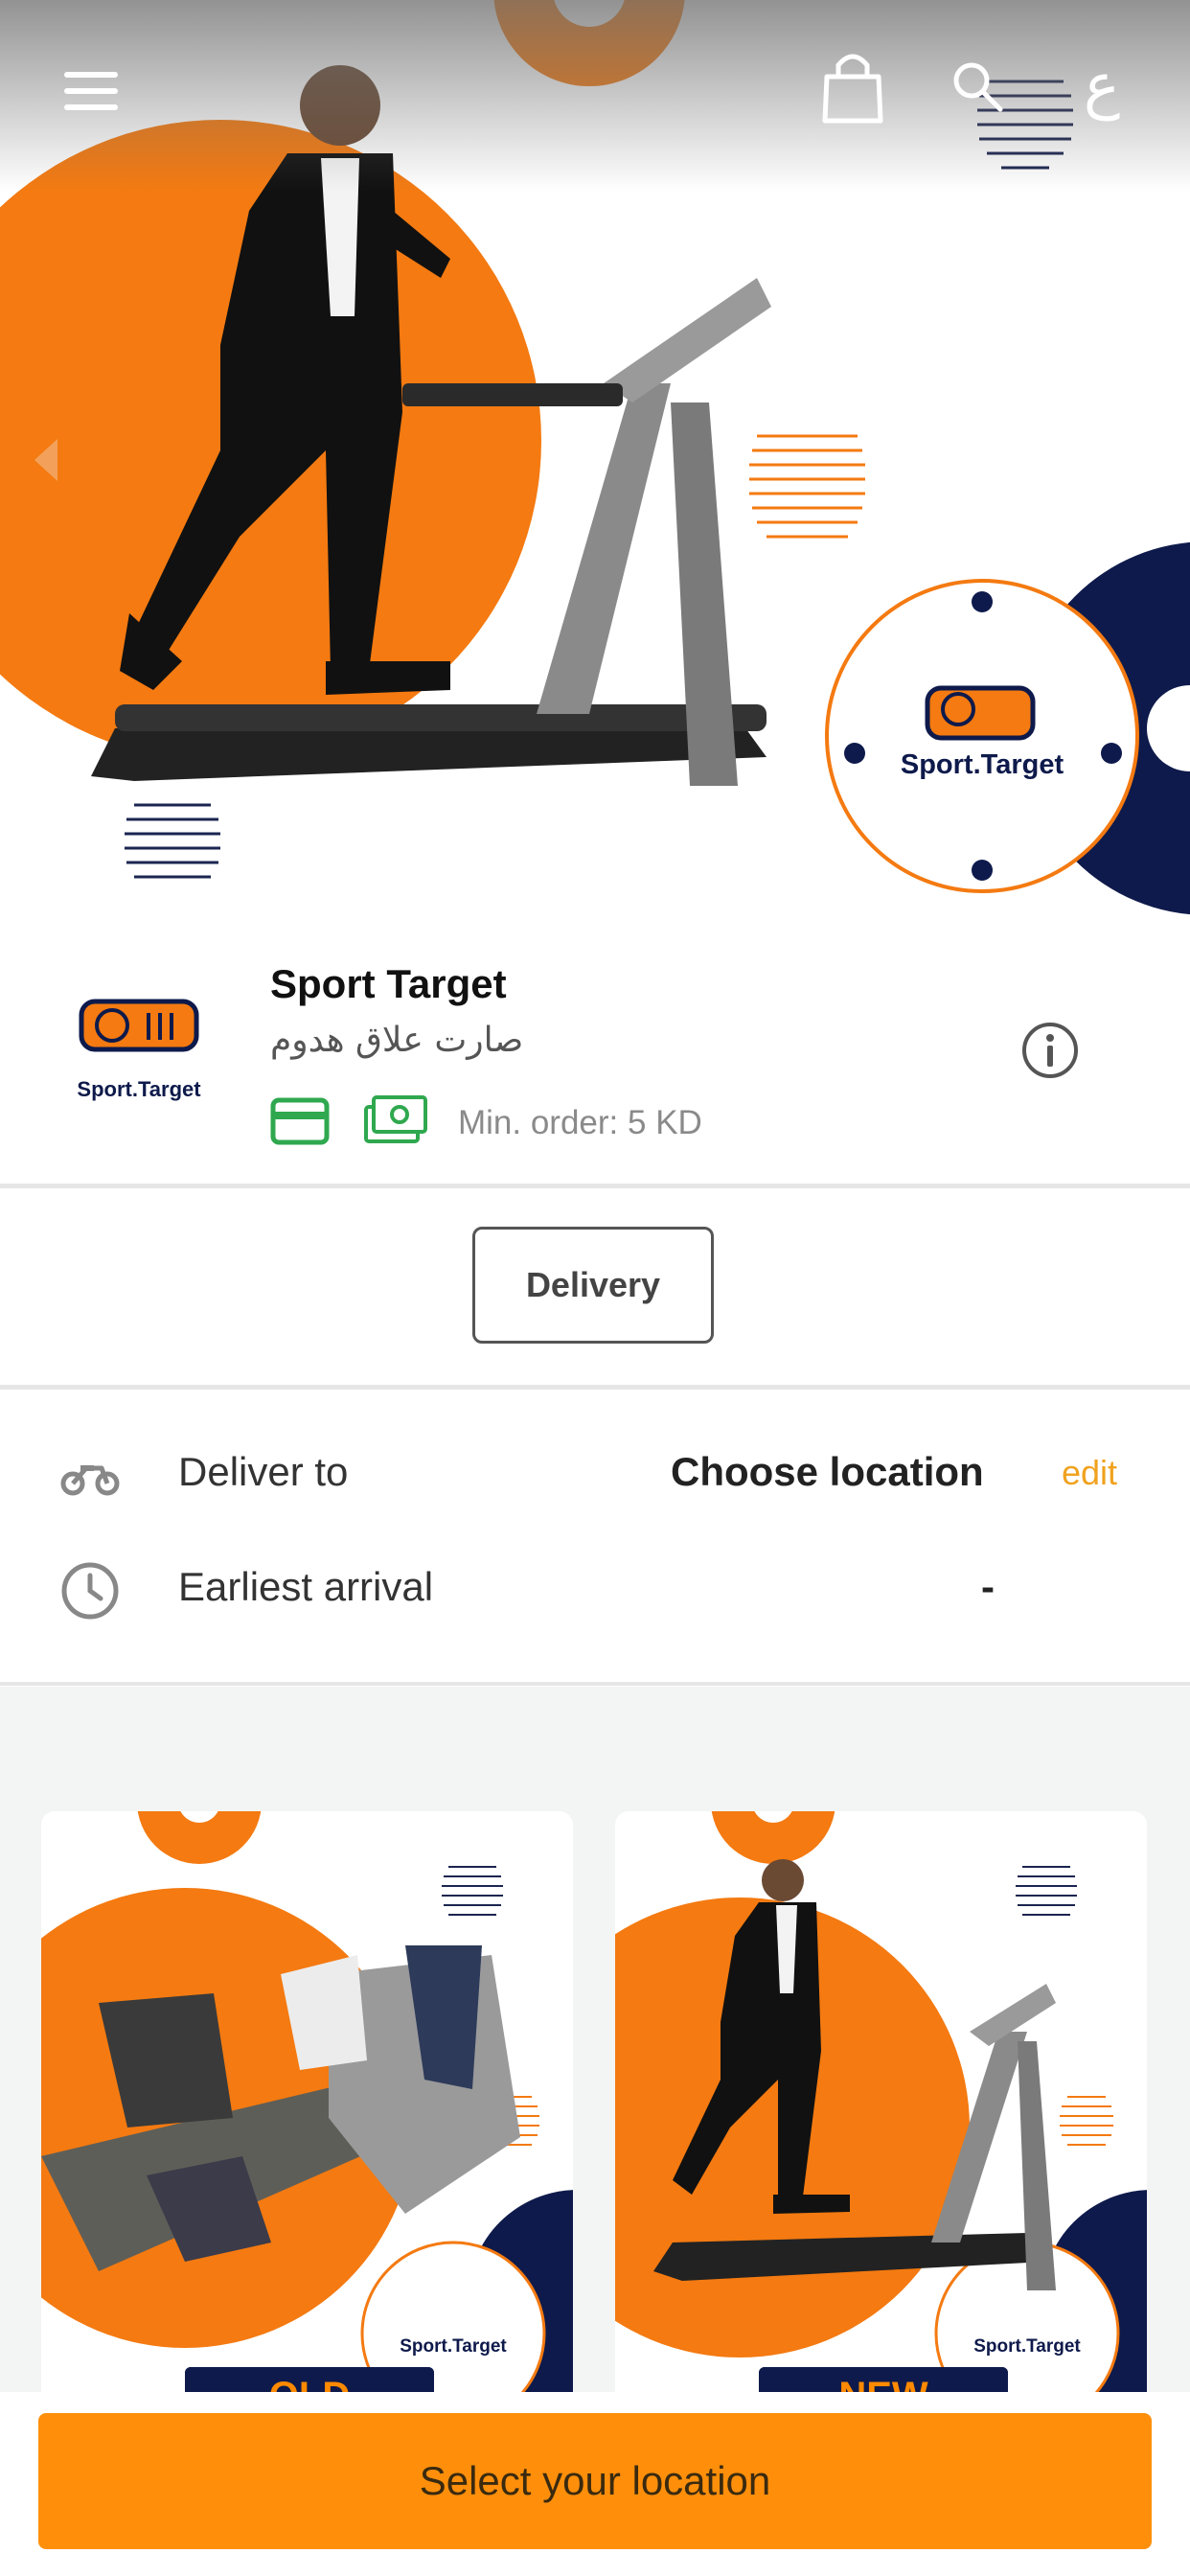 The width and height of the screenshot is (1190, 2576). I want to click on product-card: Sport.Target NEW, so click(881, 2108).